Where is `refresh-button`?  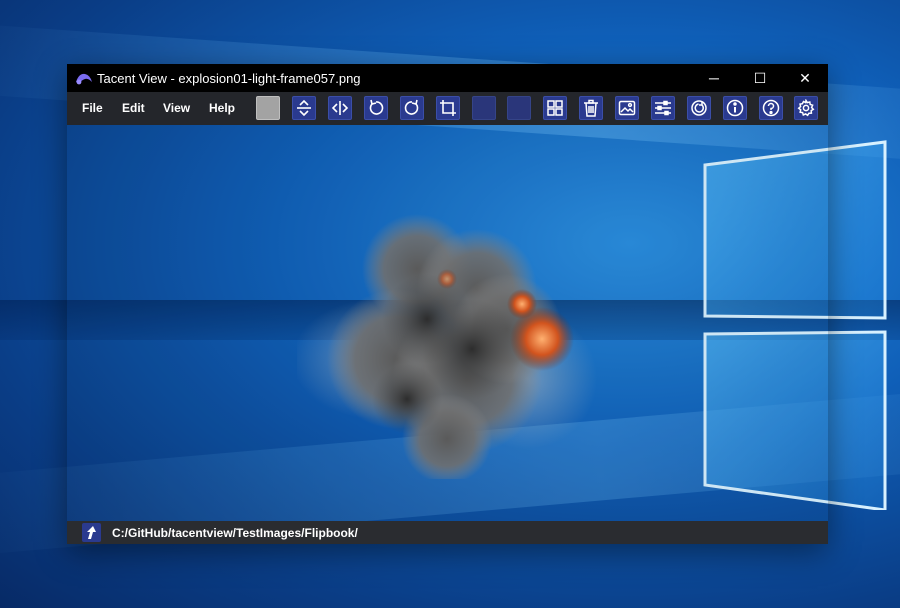 refresh-button is located at coordinates (699, 108).